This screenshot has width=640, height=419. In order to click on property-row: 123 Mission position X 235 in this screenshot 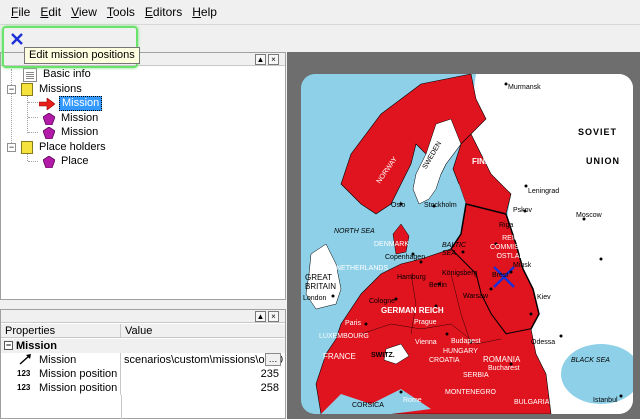, I will do `click(143, 374)`.